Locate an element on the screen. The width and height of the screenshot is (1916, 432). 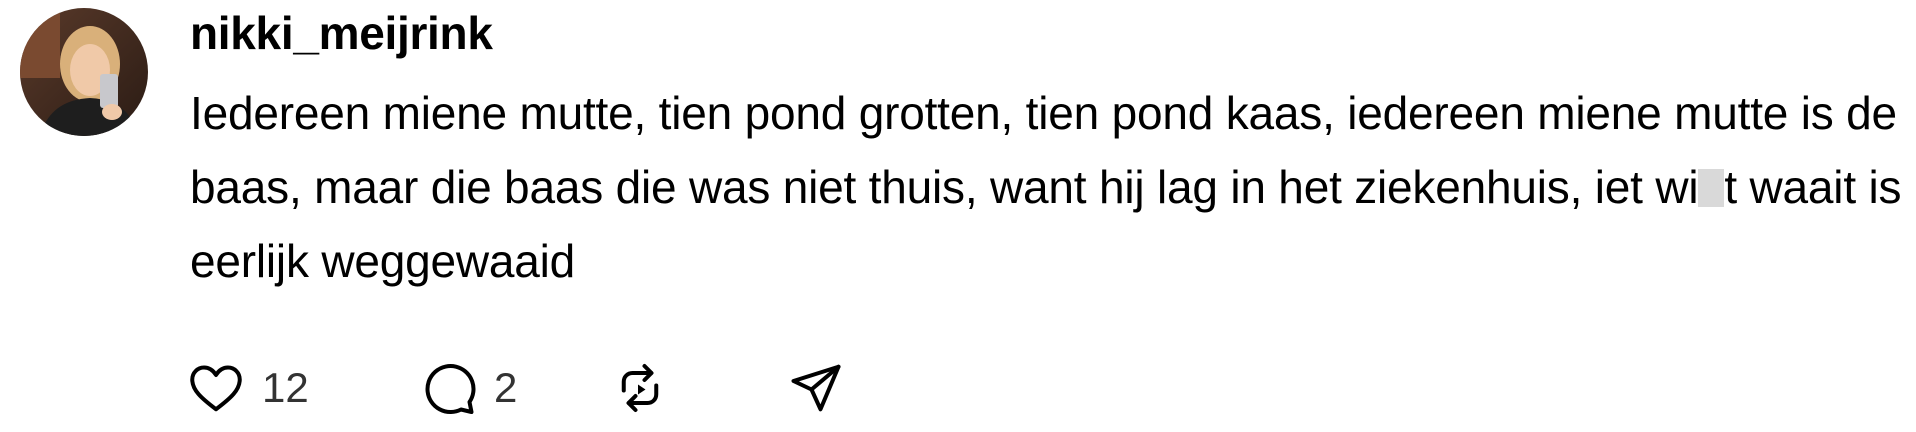
reply-count: 2 is located at coordinates (506, 387).